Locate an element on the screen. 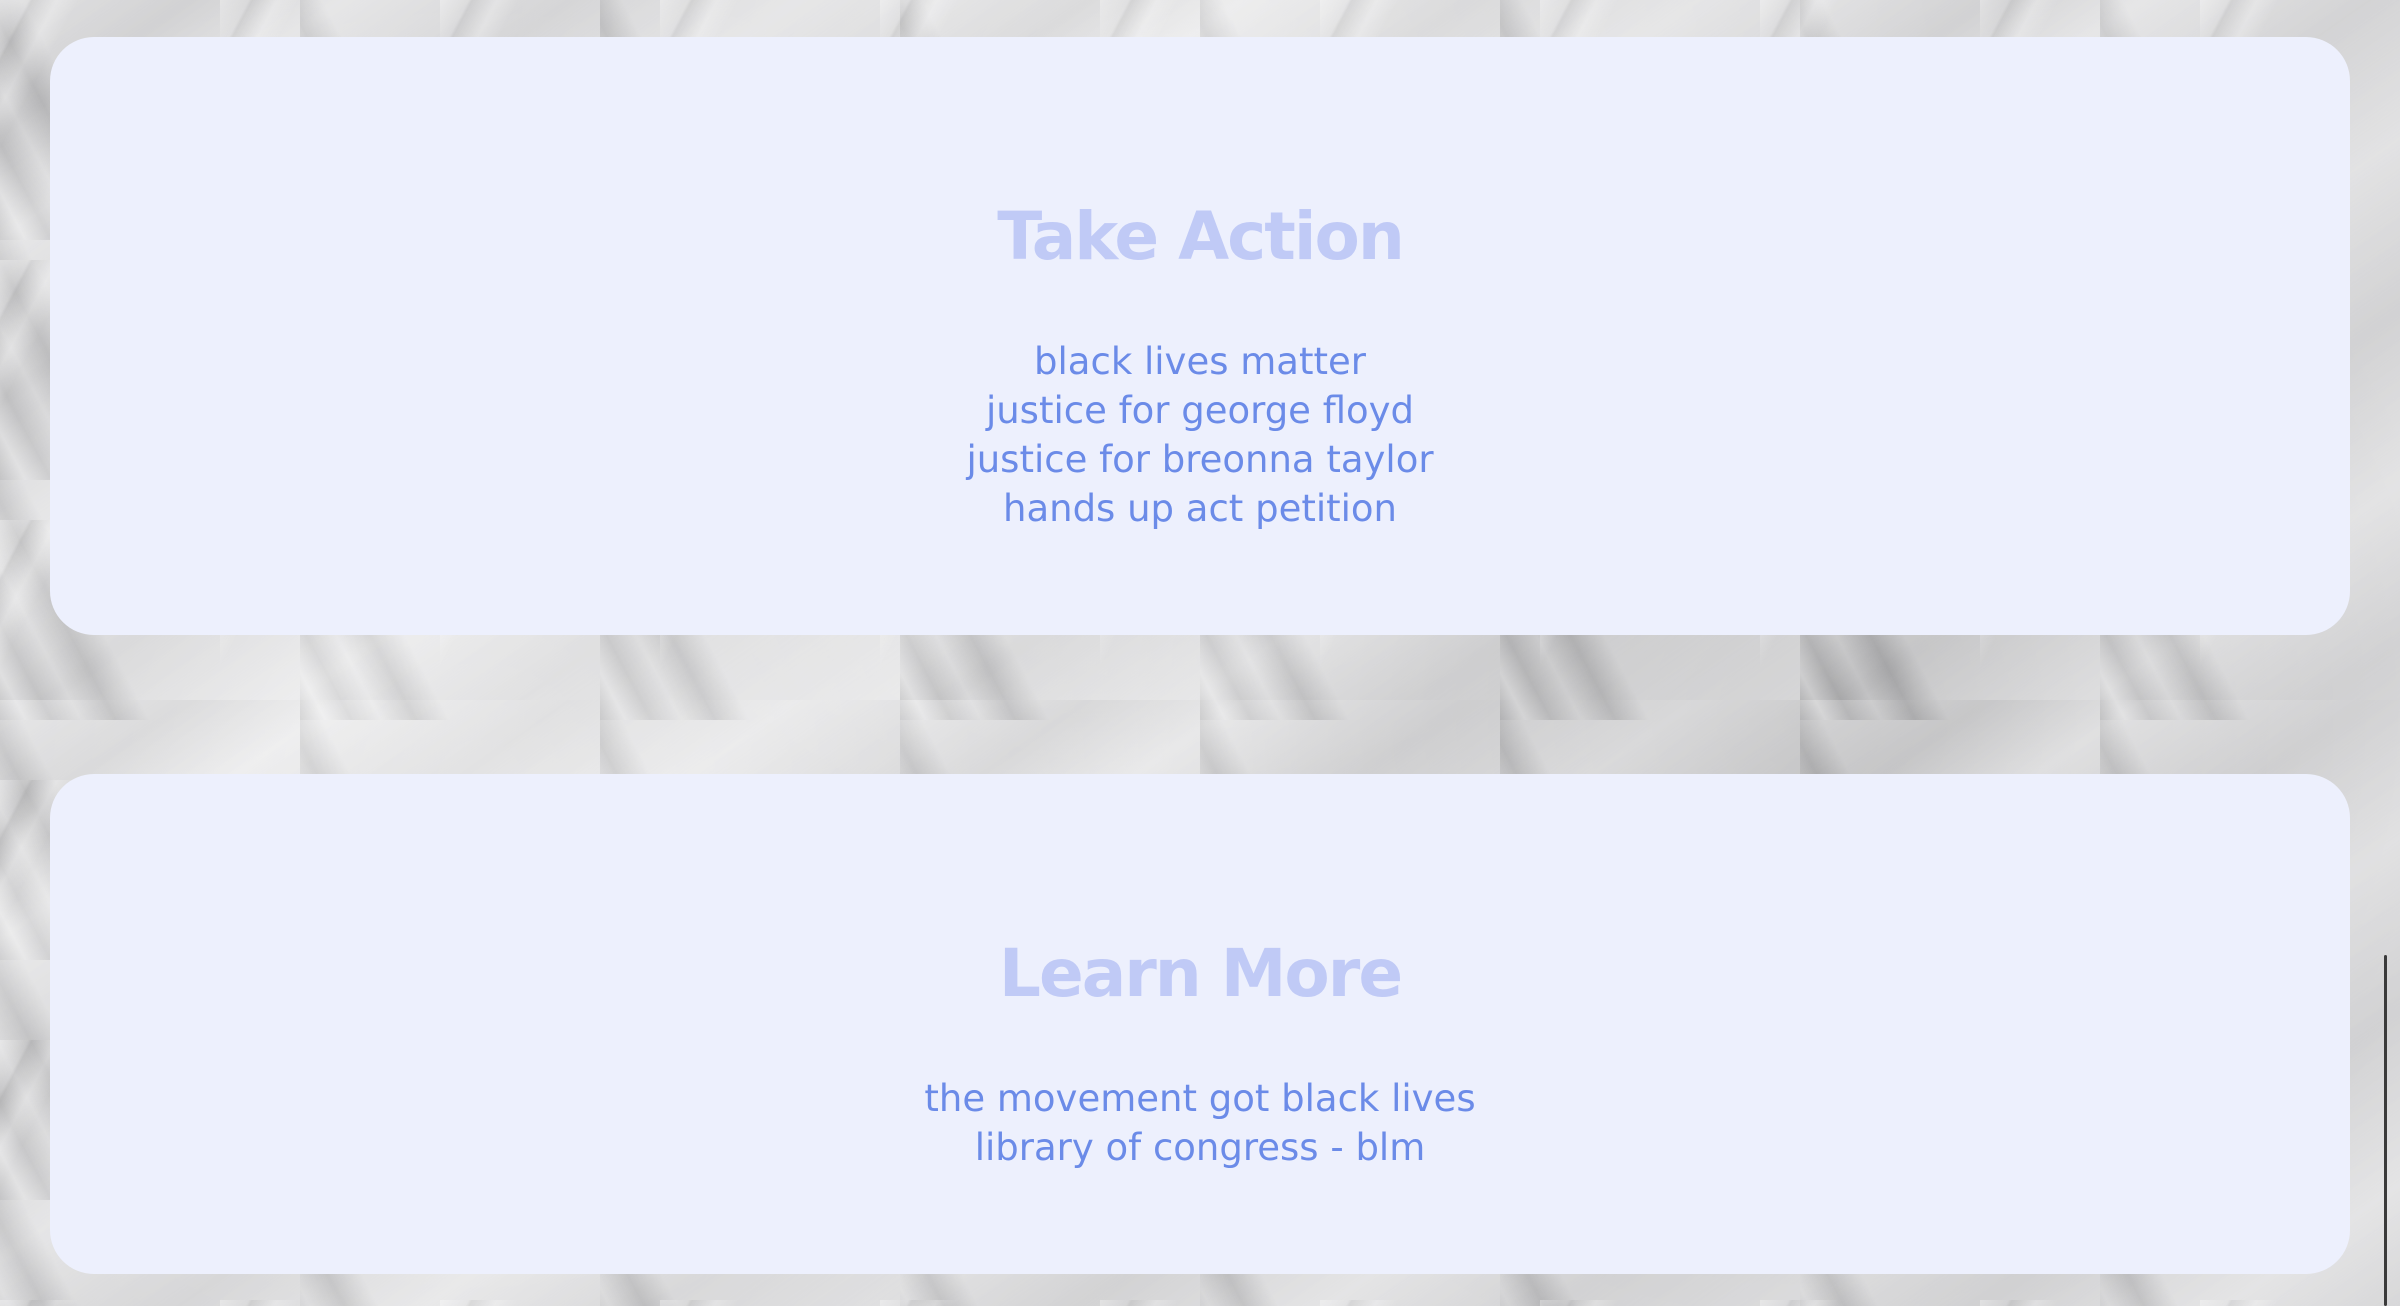 The width and height of the screenshot is (2400, 1306). link-library-of-congress-blm: library of congress - blm is located at coordinates (1200, 1147).